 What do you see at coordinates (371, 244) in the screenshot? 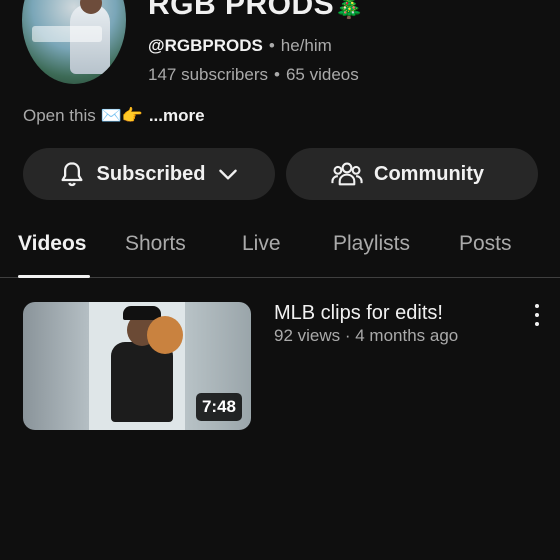
I see `tab-playlists: Playlists` at bounding box center [371, 244].